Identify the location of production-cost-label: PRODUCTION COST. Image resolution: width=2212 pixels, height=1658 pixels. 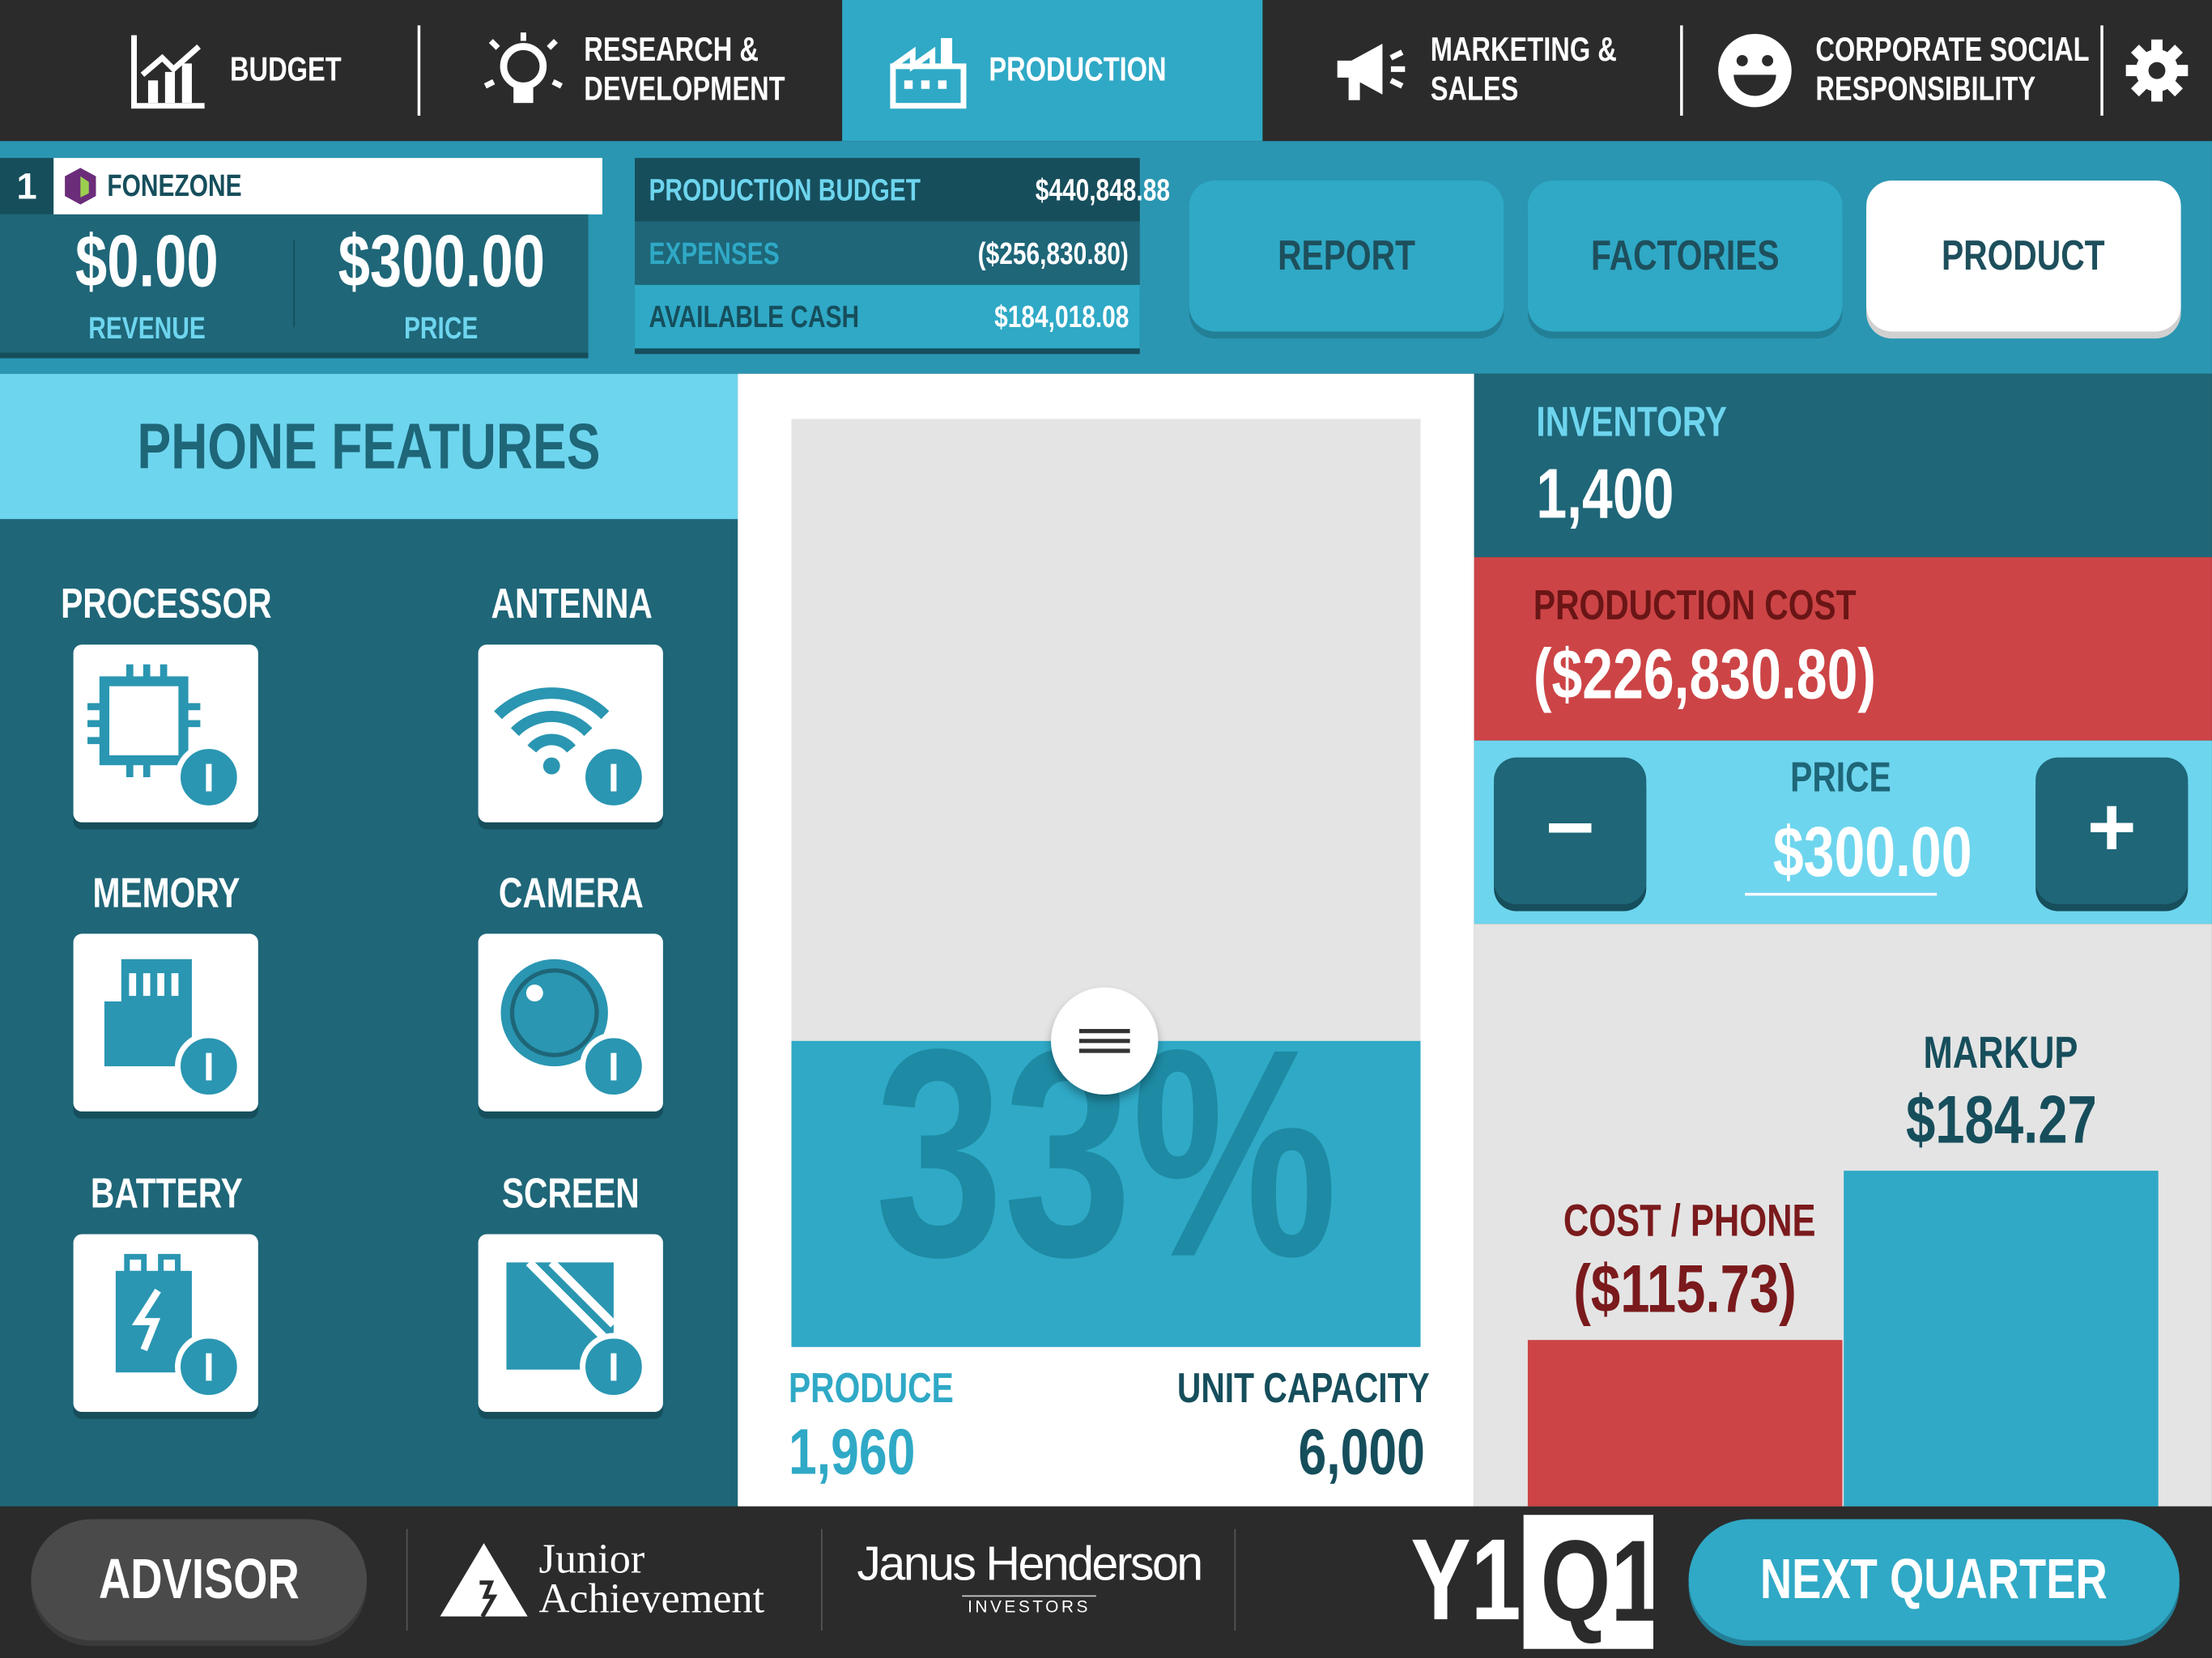
(1695, 606).